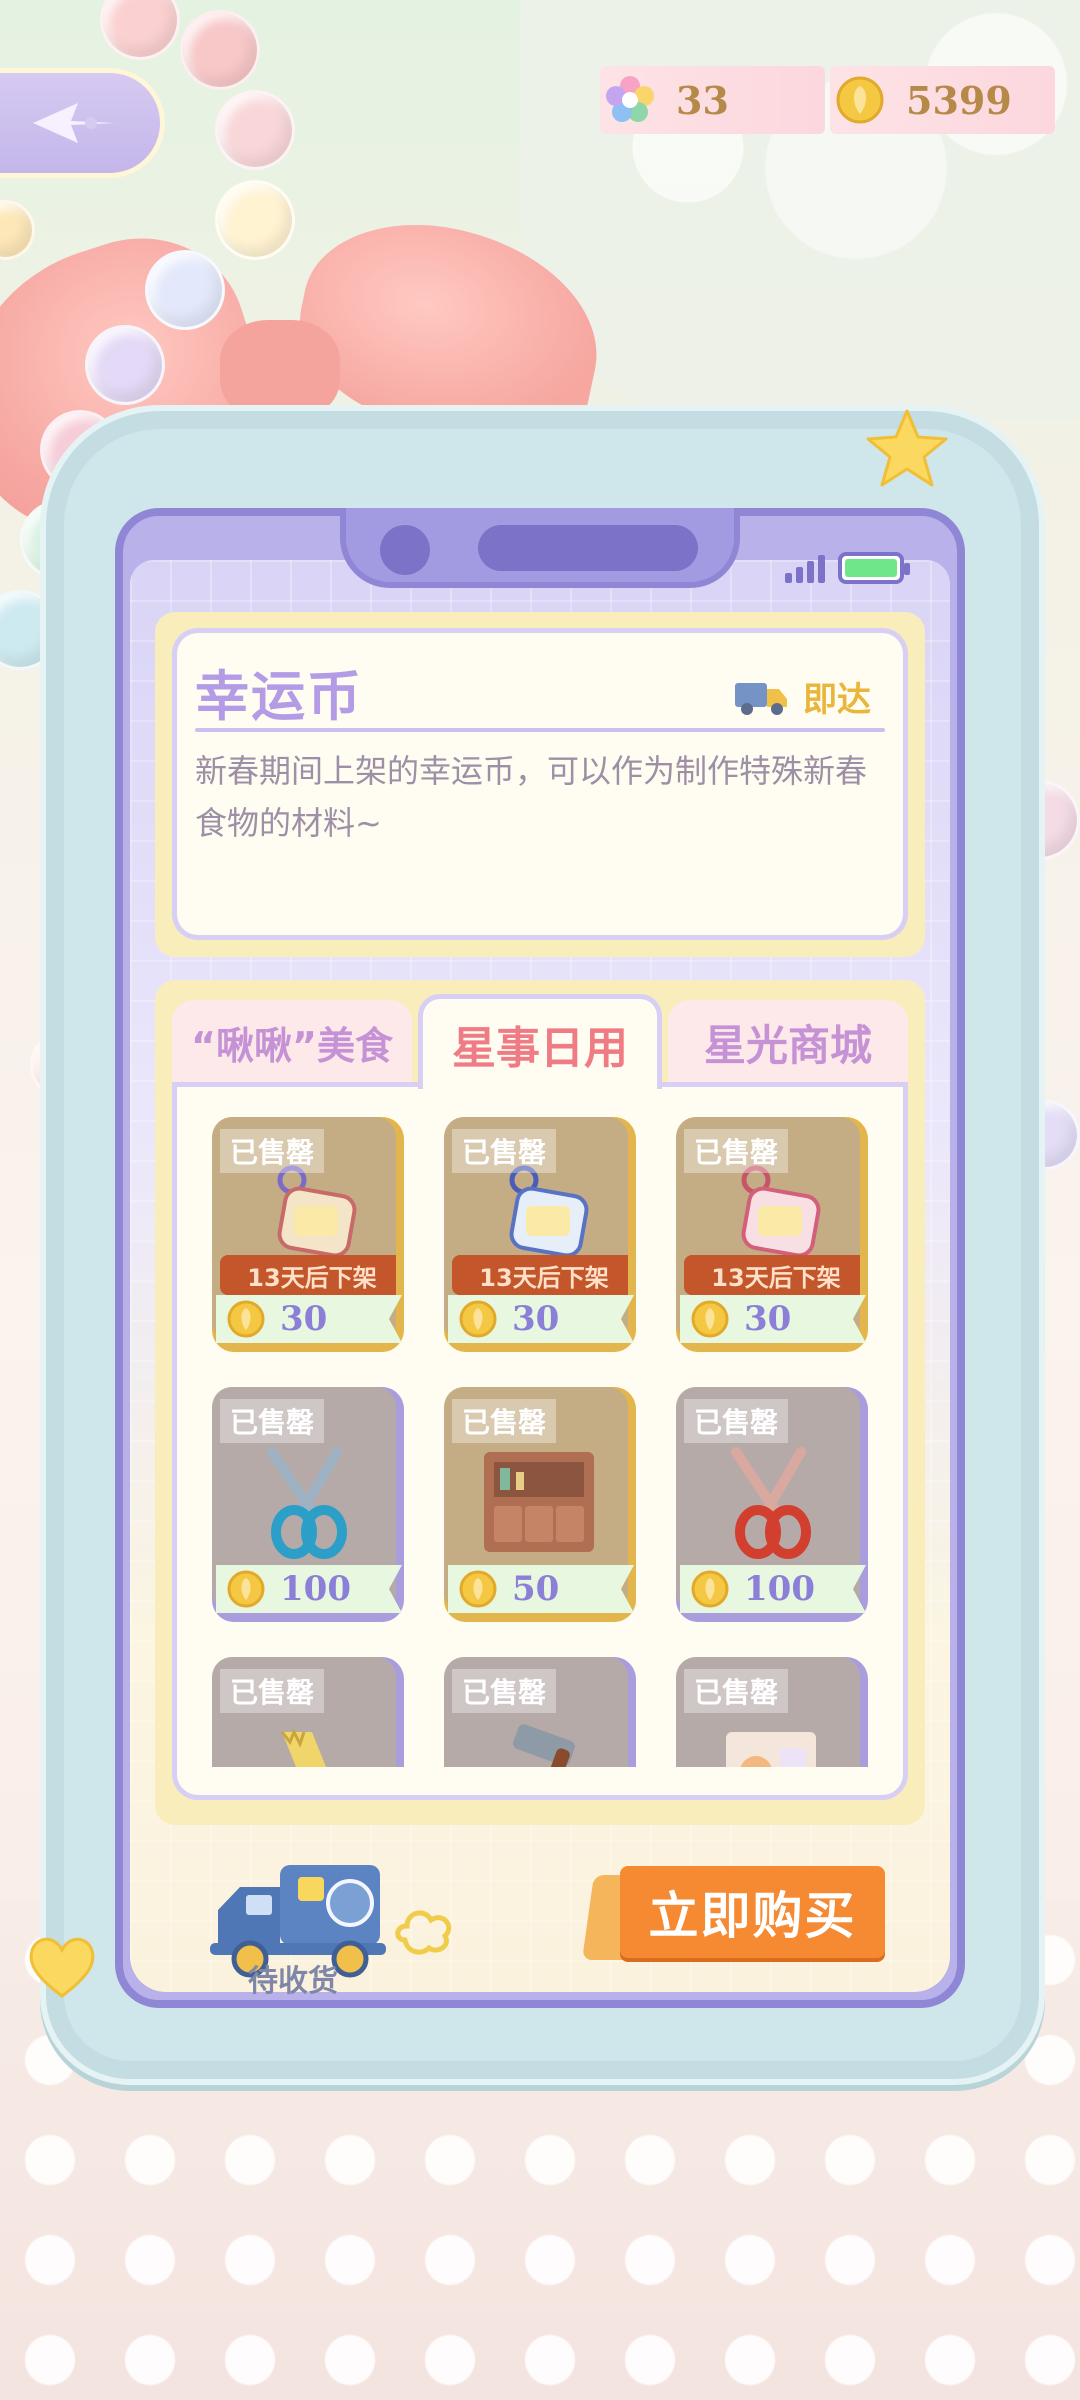  Describe the element at coordinates (907, 448) in the screenshot. I see `star-decoration` at that location.